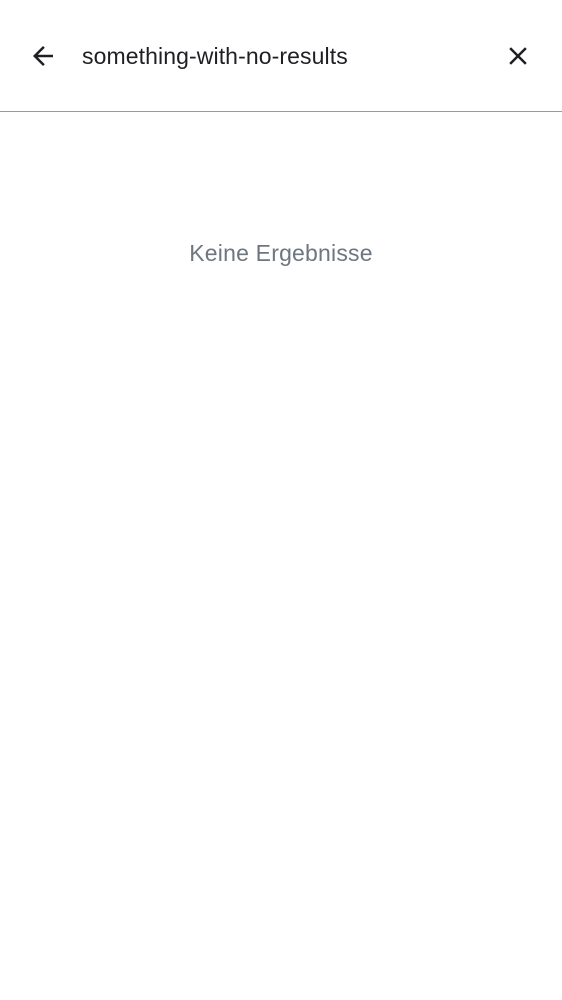  I want to click on search-input, so click(282, 56).